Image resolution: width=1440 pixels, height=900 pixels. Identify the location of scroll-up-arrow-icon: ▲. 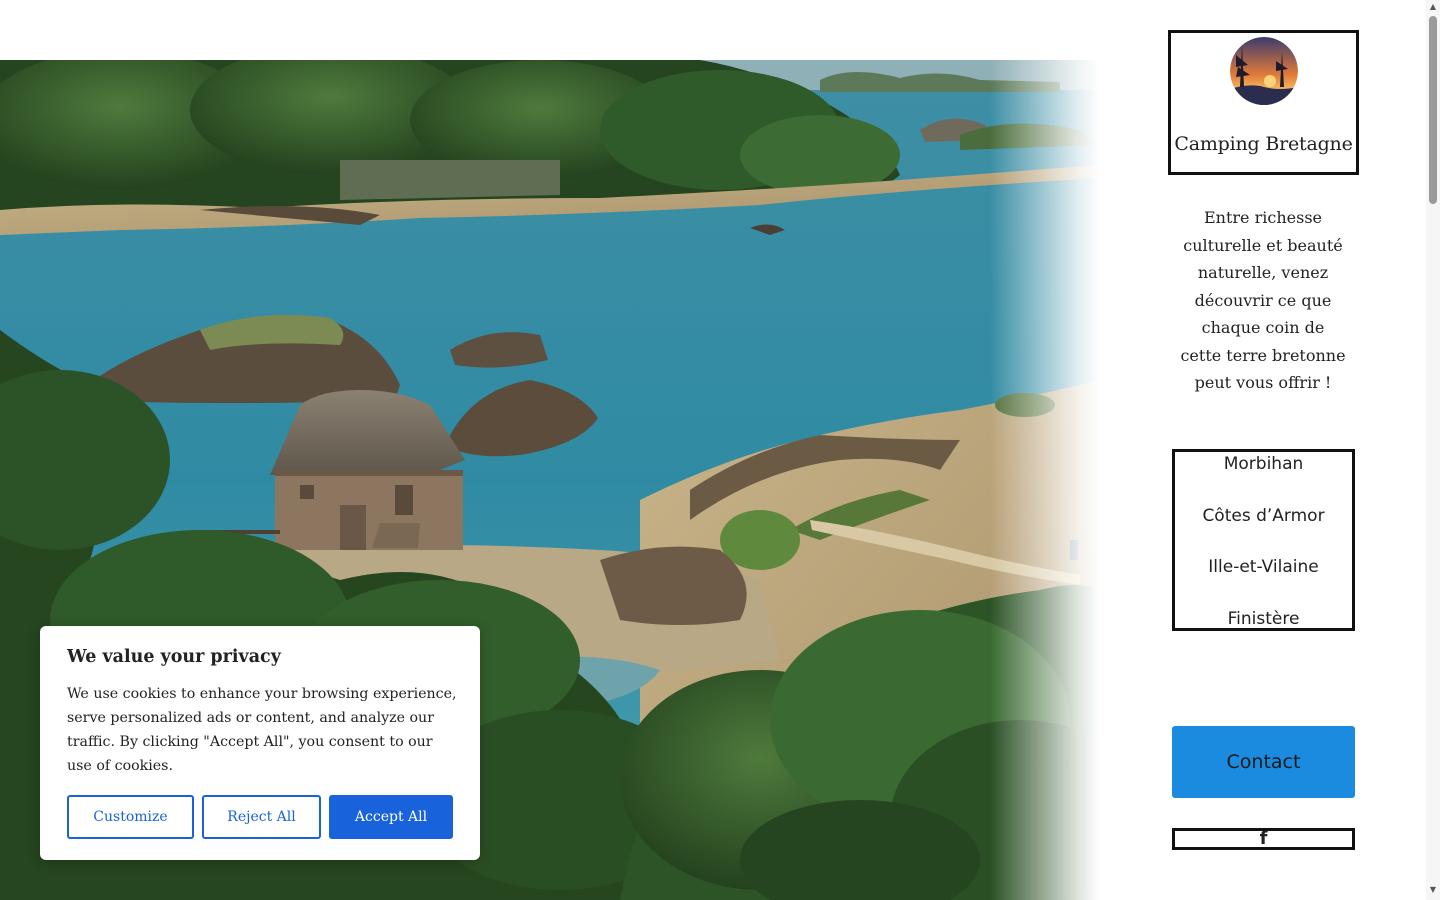
(1433, 7).